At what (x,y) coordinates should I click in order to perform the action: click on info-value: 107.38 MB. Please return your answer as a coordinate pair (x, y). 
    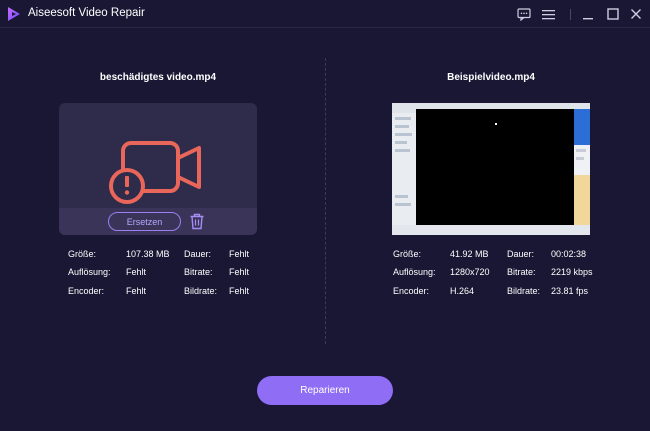
    Looking at the image, I should click on (148, 254).